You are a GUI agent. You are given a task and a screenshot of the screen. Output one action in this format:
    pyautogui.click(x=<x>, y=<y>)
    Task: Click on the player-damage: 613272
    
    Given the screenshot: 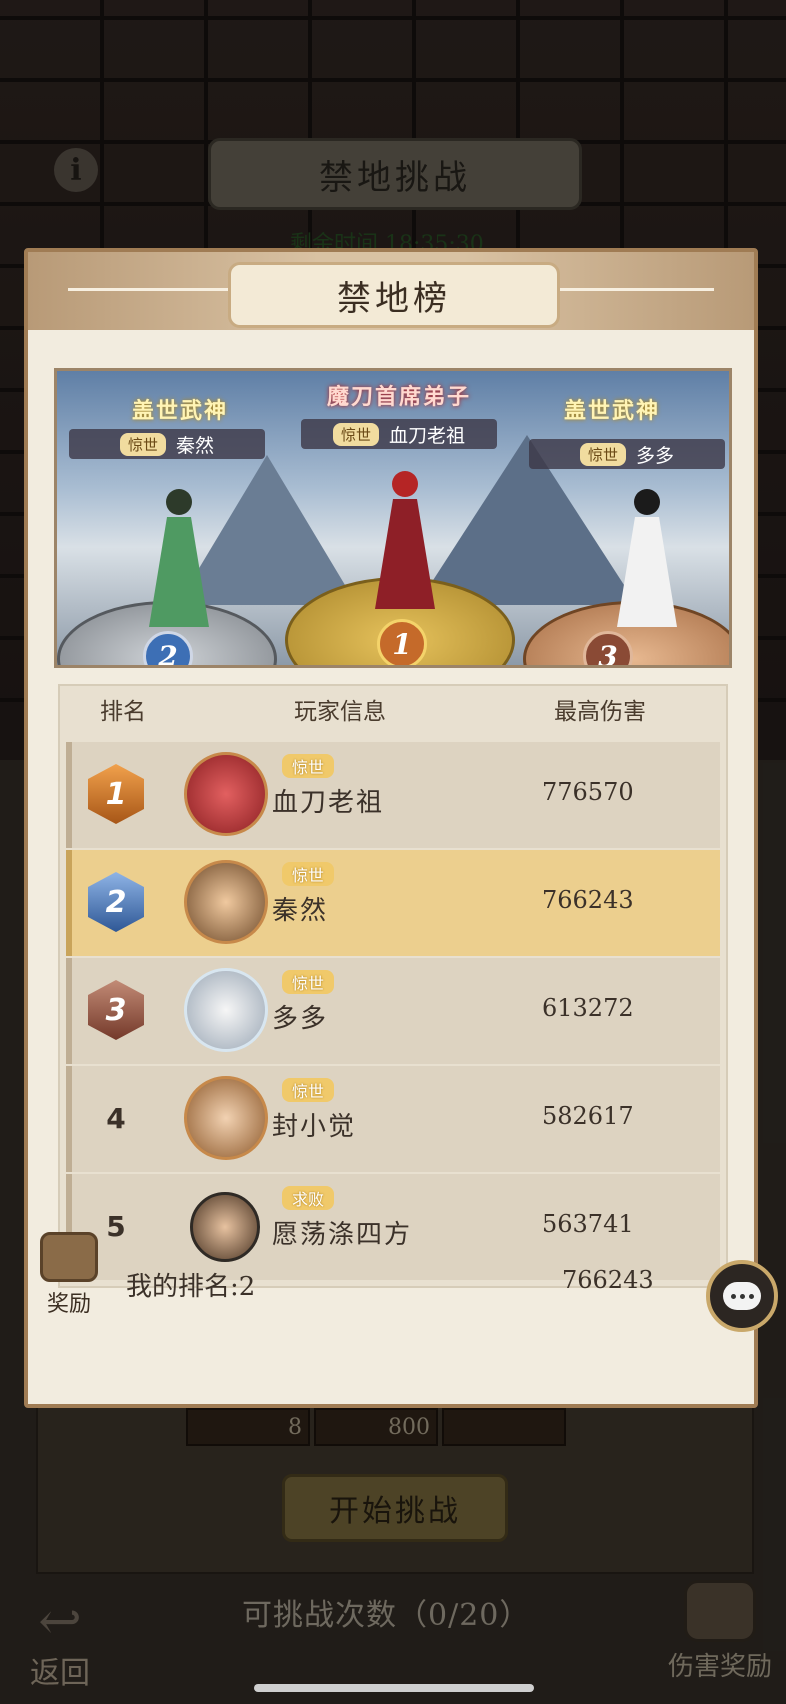 What is the action you would take?
    pyautogui.click(x=588, y=1008)
    